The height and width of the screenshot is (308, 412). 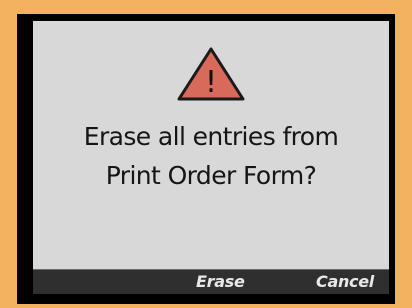 What do you see at coordinates (345, 282) in the screenshot?
I see `cancel-button: Cancel` at bounding box center [345, 282].